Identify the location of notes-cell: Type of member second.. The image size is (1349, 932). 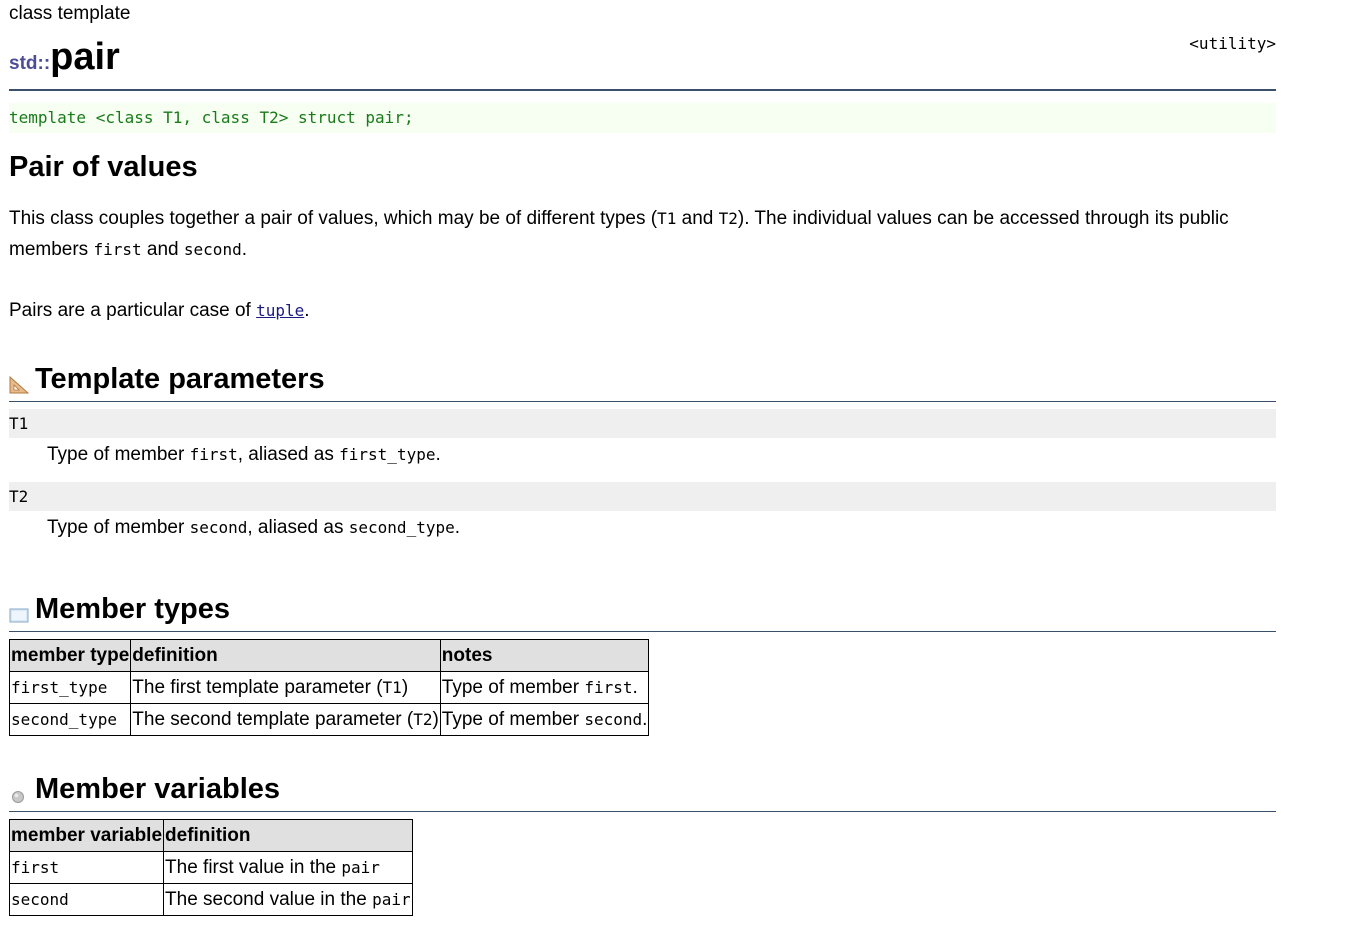
(544, 719).